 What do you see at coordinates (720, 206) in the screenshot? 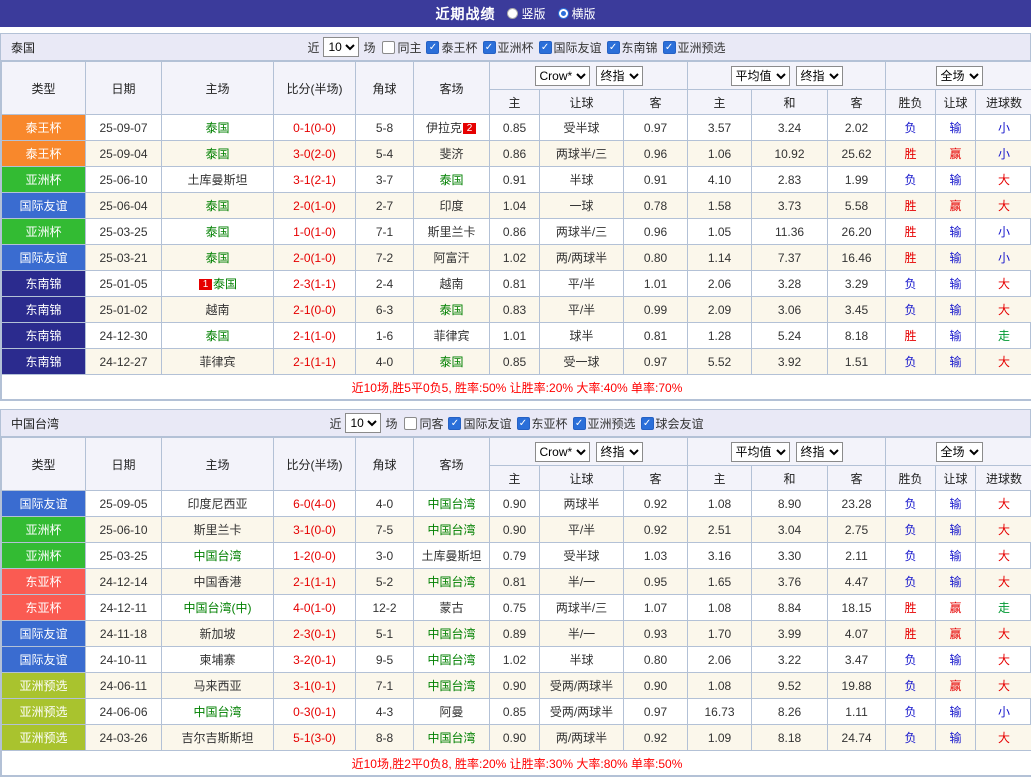
I see `avg-home-cell: 1.58` at bounding box center [720, 206].